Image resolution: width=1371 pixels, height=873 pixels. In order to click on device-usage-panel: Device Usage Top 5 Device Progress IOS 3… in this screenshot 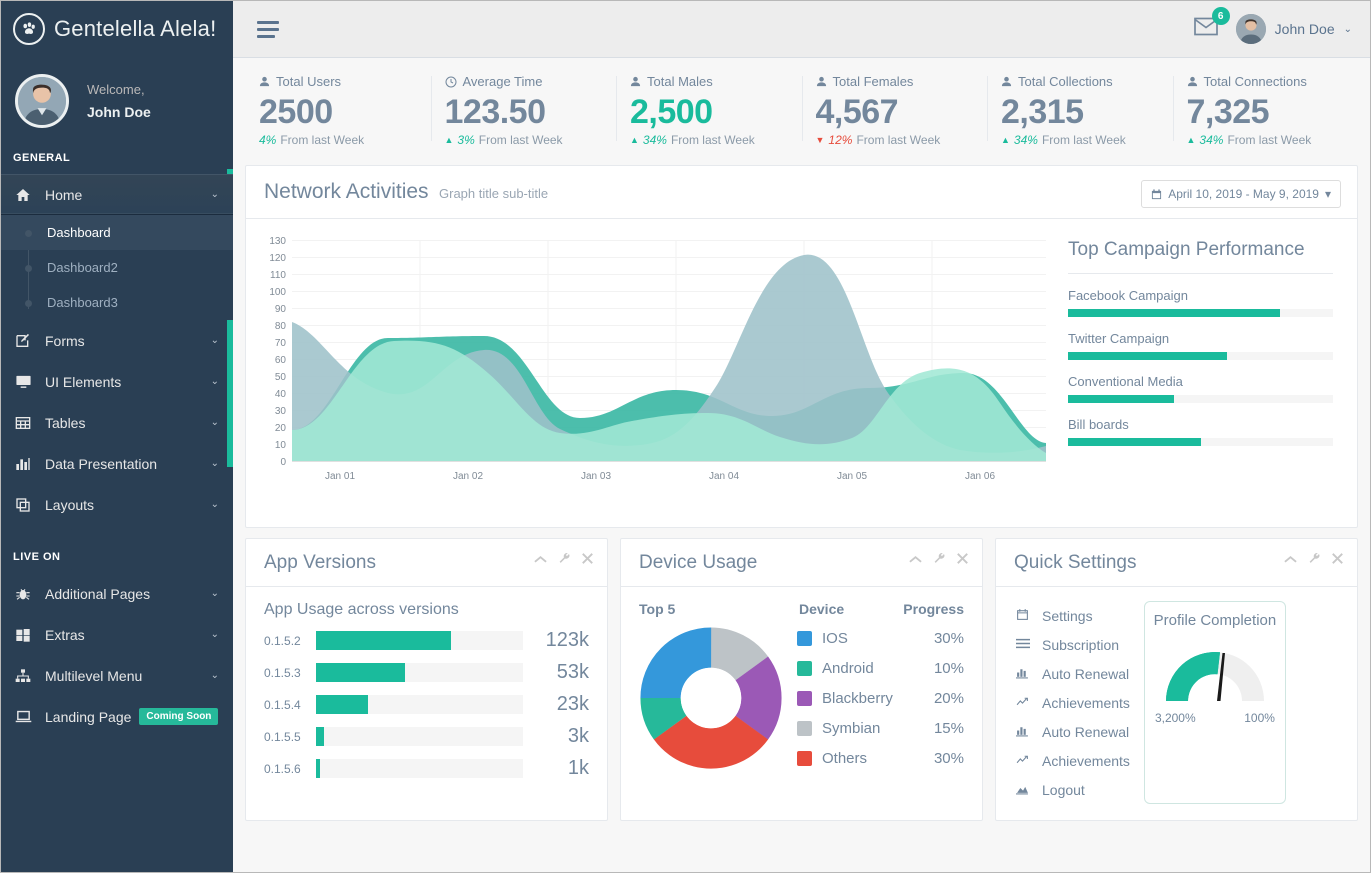, I will do `click(801, 679)`.